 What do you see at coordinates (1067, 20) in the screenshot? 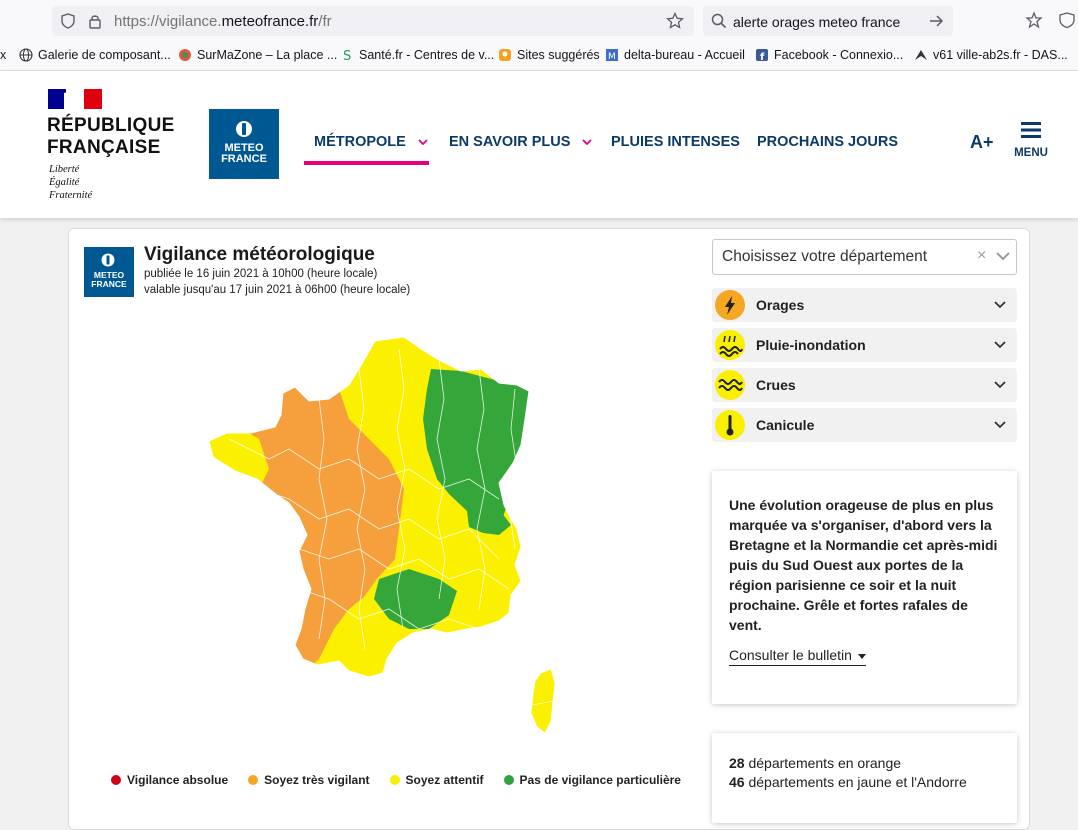
I see `shield-check-icon` at bounding box center [1067, 20].